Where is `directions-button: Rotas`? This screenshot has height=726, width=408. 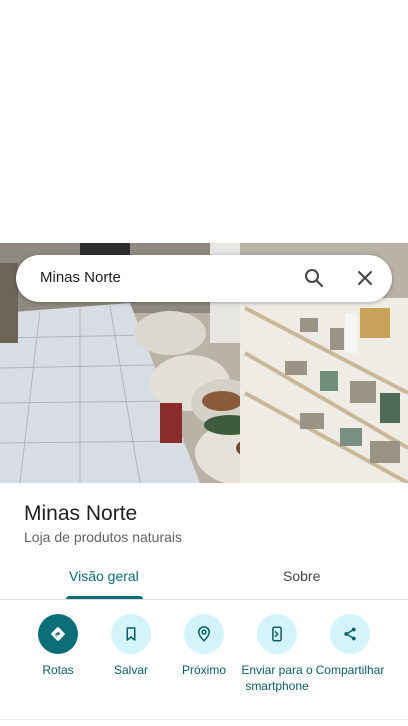 directions-button: Rotas is located at coordinates (58, 646).